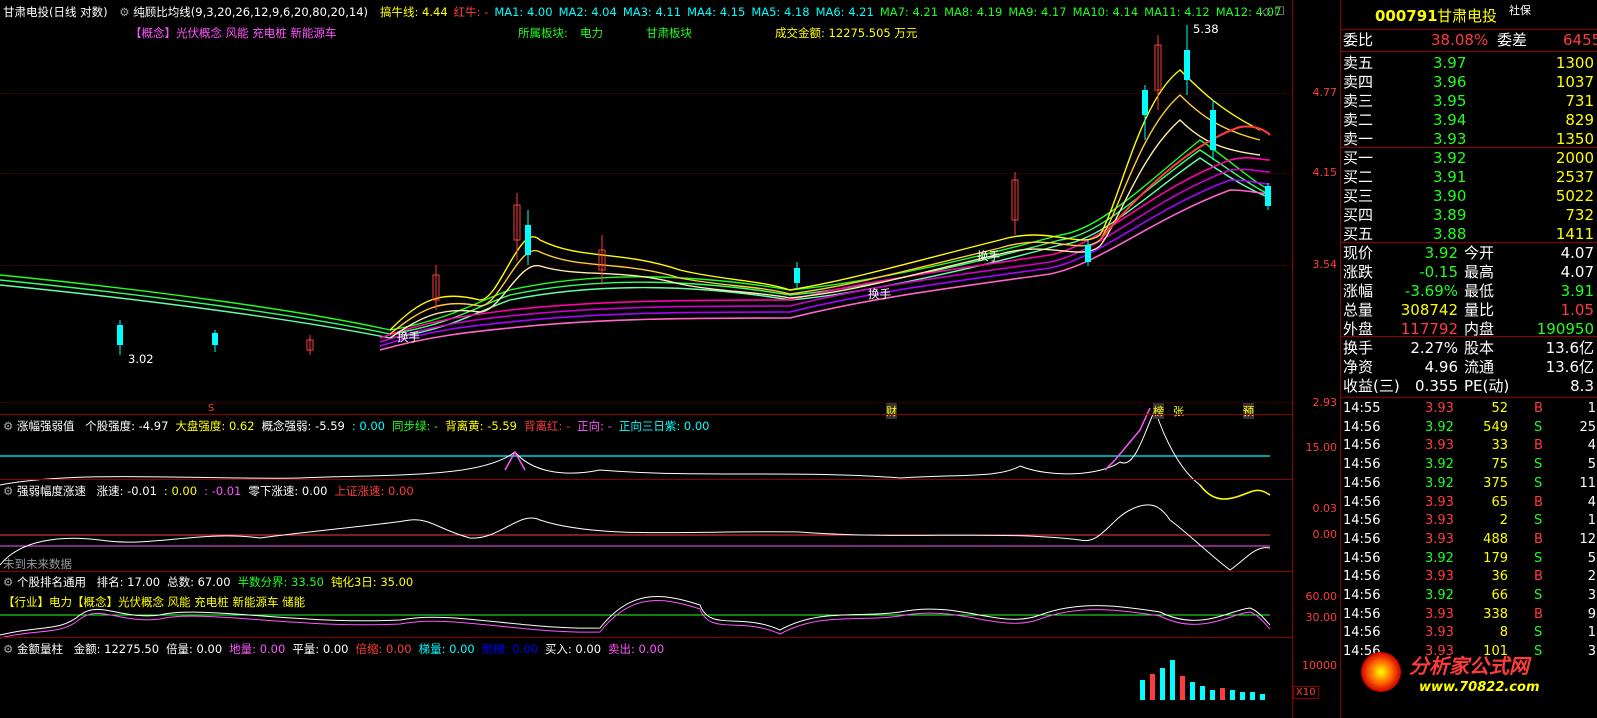 The image size is (1597, 718). What do you see at coordinates (1438, 272) in the screenshot?
I see `stat-value: -0.15` at bounding box center [1438, 272].